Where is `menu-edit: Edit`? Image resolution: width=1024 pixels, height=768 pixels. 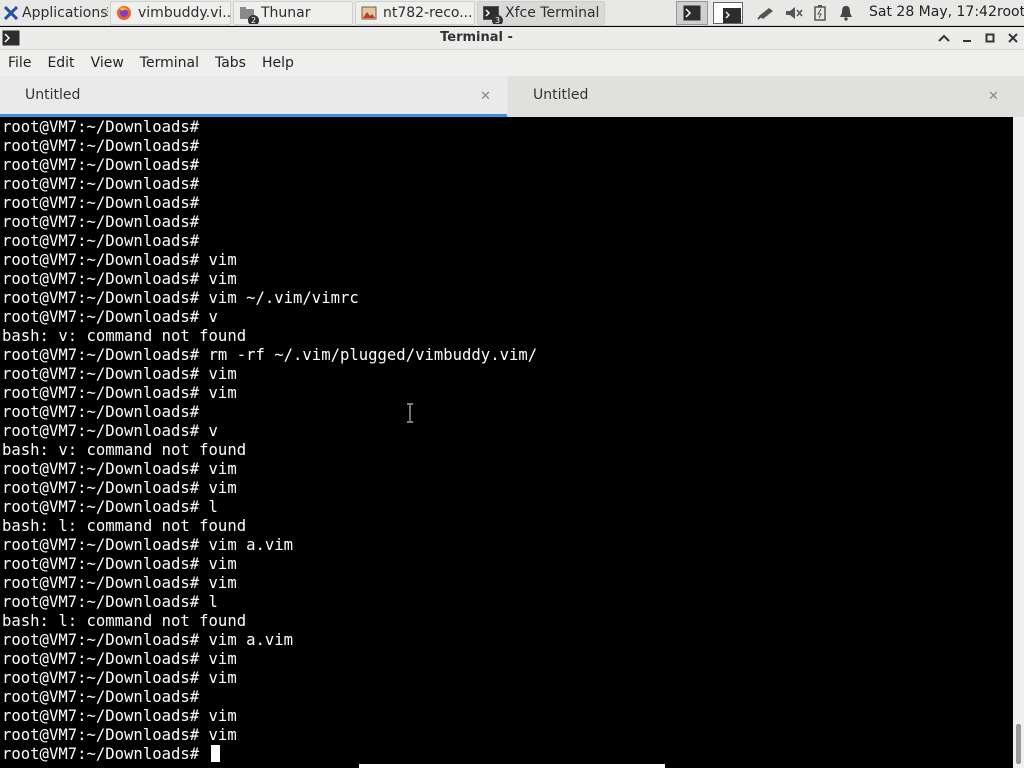 menu-edit: Edit is located at coordinates (60, 63).